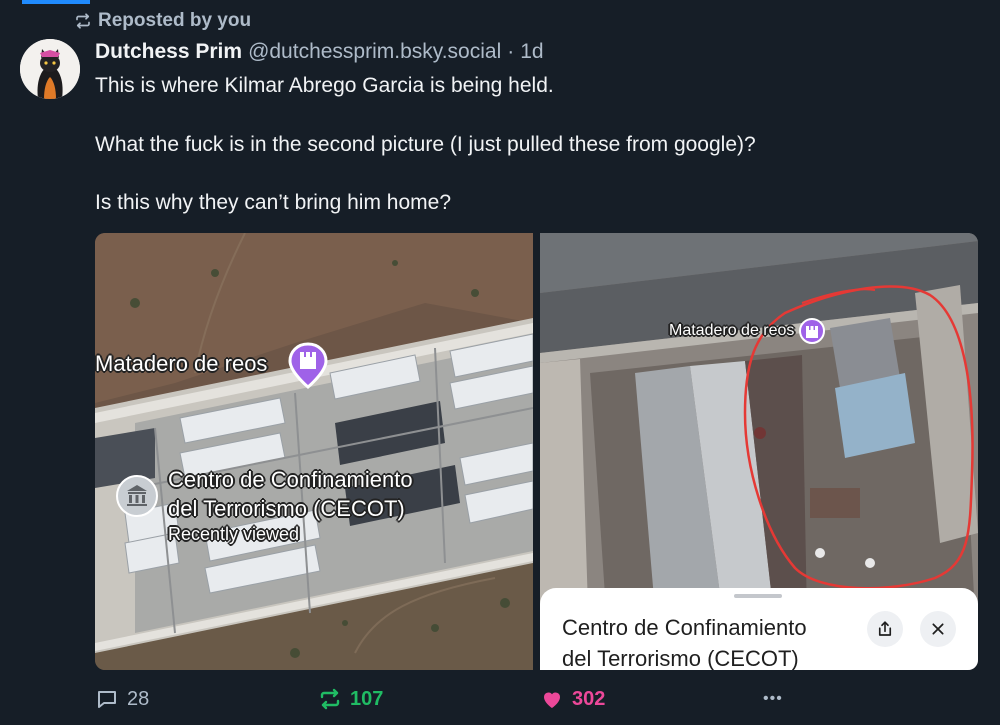  What do you see at coordinates (758, 596) in the screenshot?
I see `sheet-drag-handle` at bounding box center [758, 596].